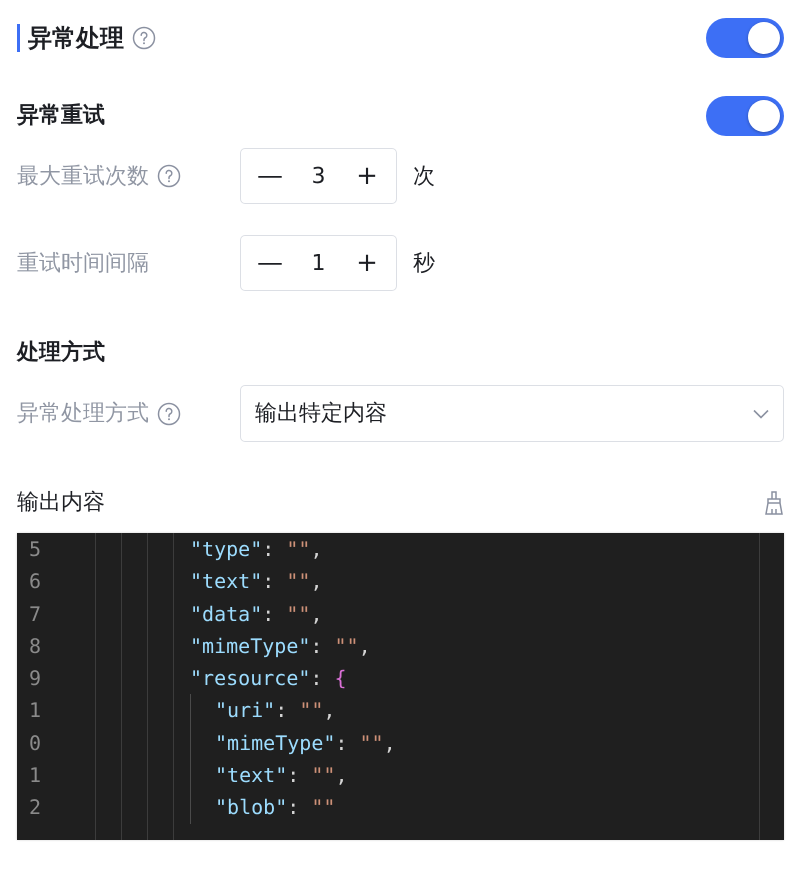 Image resolution: width=804 pixels, height=870 pixels. I want to click on subsection-title: 处理方式, so click(61, 353).